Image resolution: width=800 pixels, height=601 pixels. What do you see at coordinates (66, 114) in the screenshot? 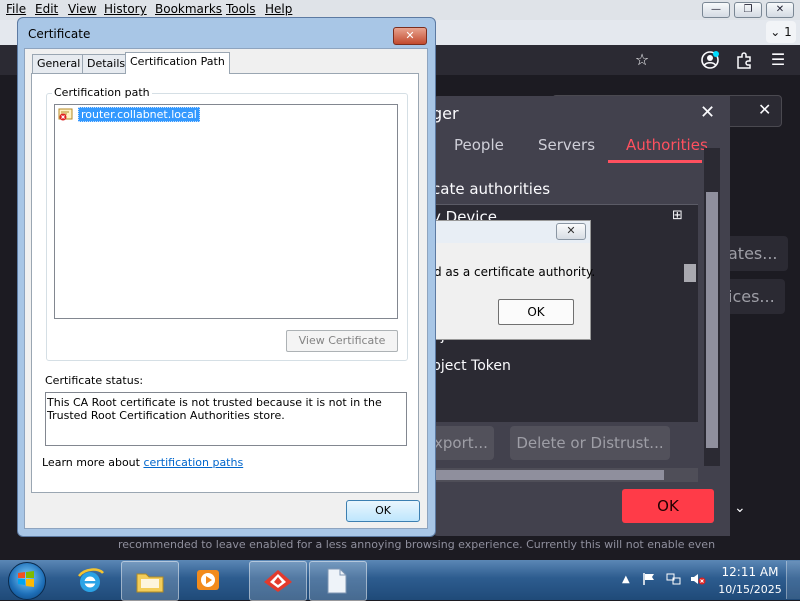
I see `certificate-error-icon` at bounding box center [66, 114].